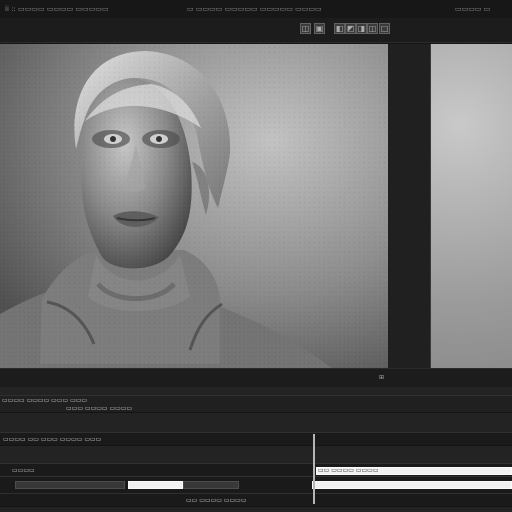 The height and width of the screenshot is (512, 512). Describe the element at coordinates (381, 378) in the screenshot. I see `viewer-options-icon: ⊞` at that location.